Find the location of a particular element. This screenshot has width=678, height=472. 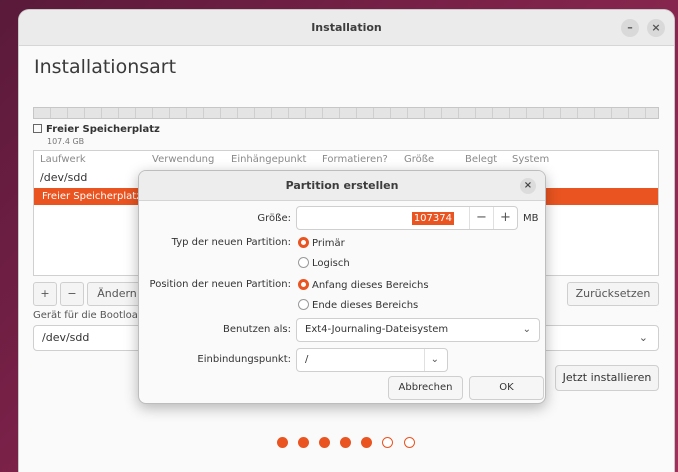

column-header: Verwendung is located at coordinates (183, 159).